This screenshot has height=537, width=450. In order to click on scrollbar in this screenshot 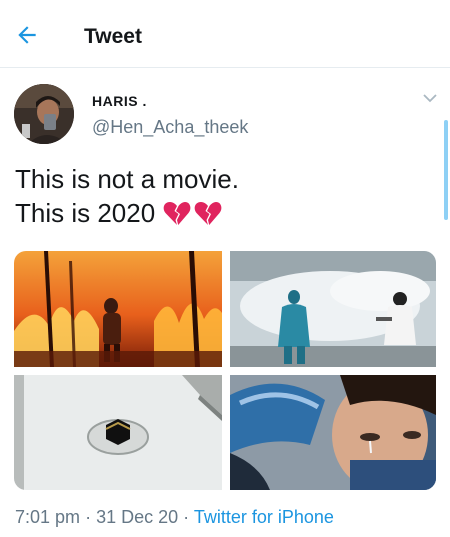, I will do `click(446, 170)`.